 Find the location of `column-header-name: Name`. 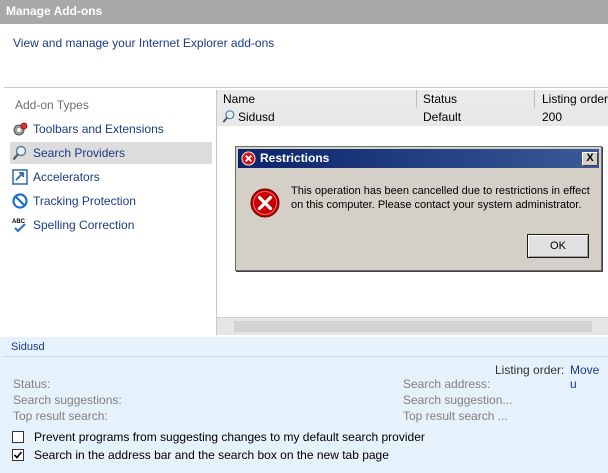

column-header-name: Name is located at coordinates (239, 99).